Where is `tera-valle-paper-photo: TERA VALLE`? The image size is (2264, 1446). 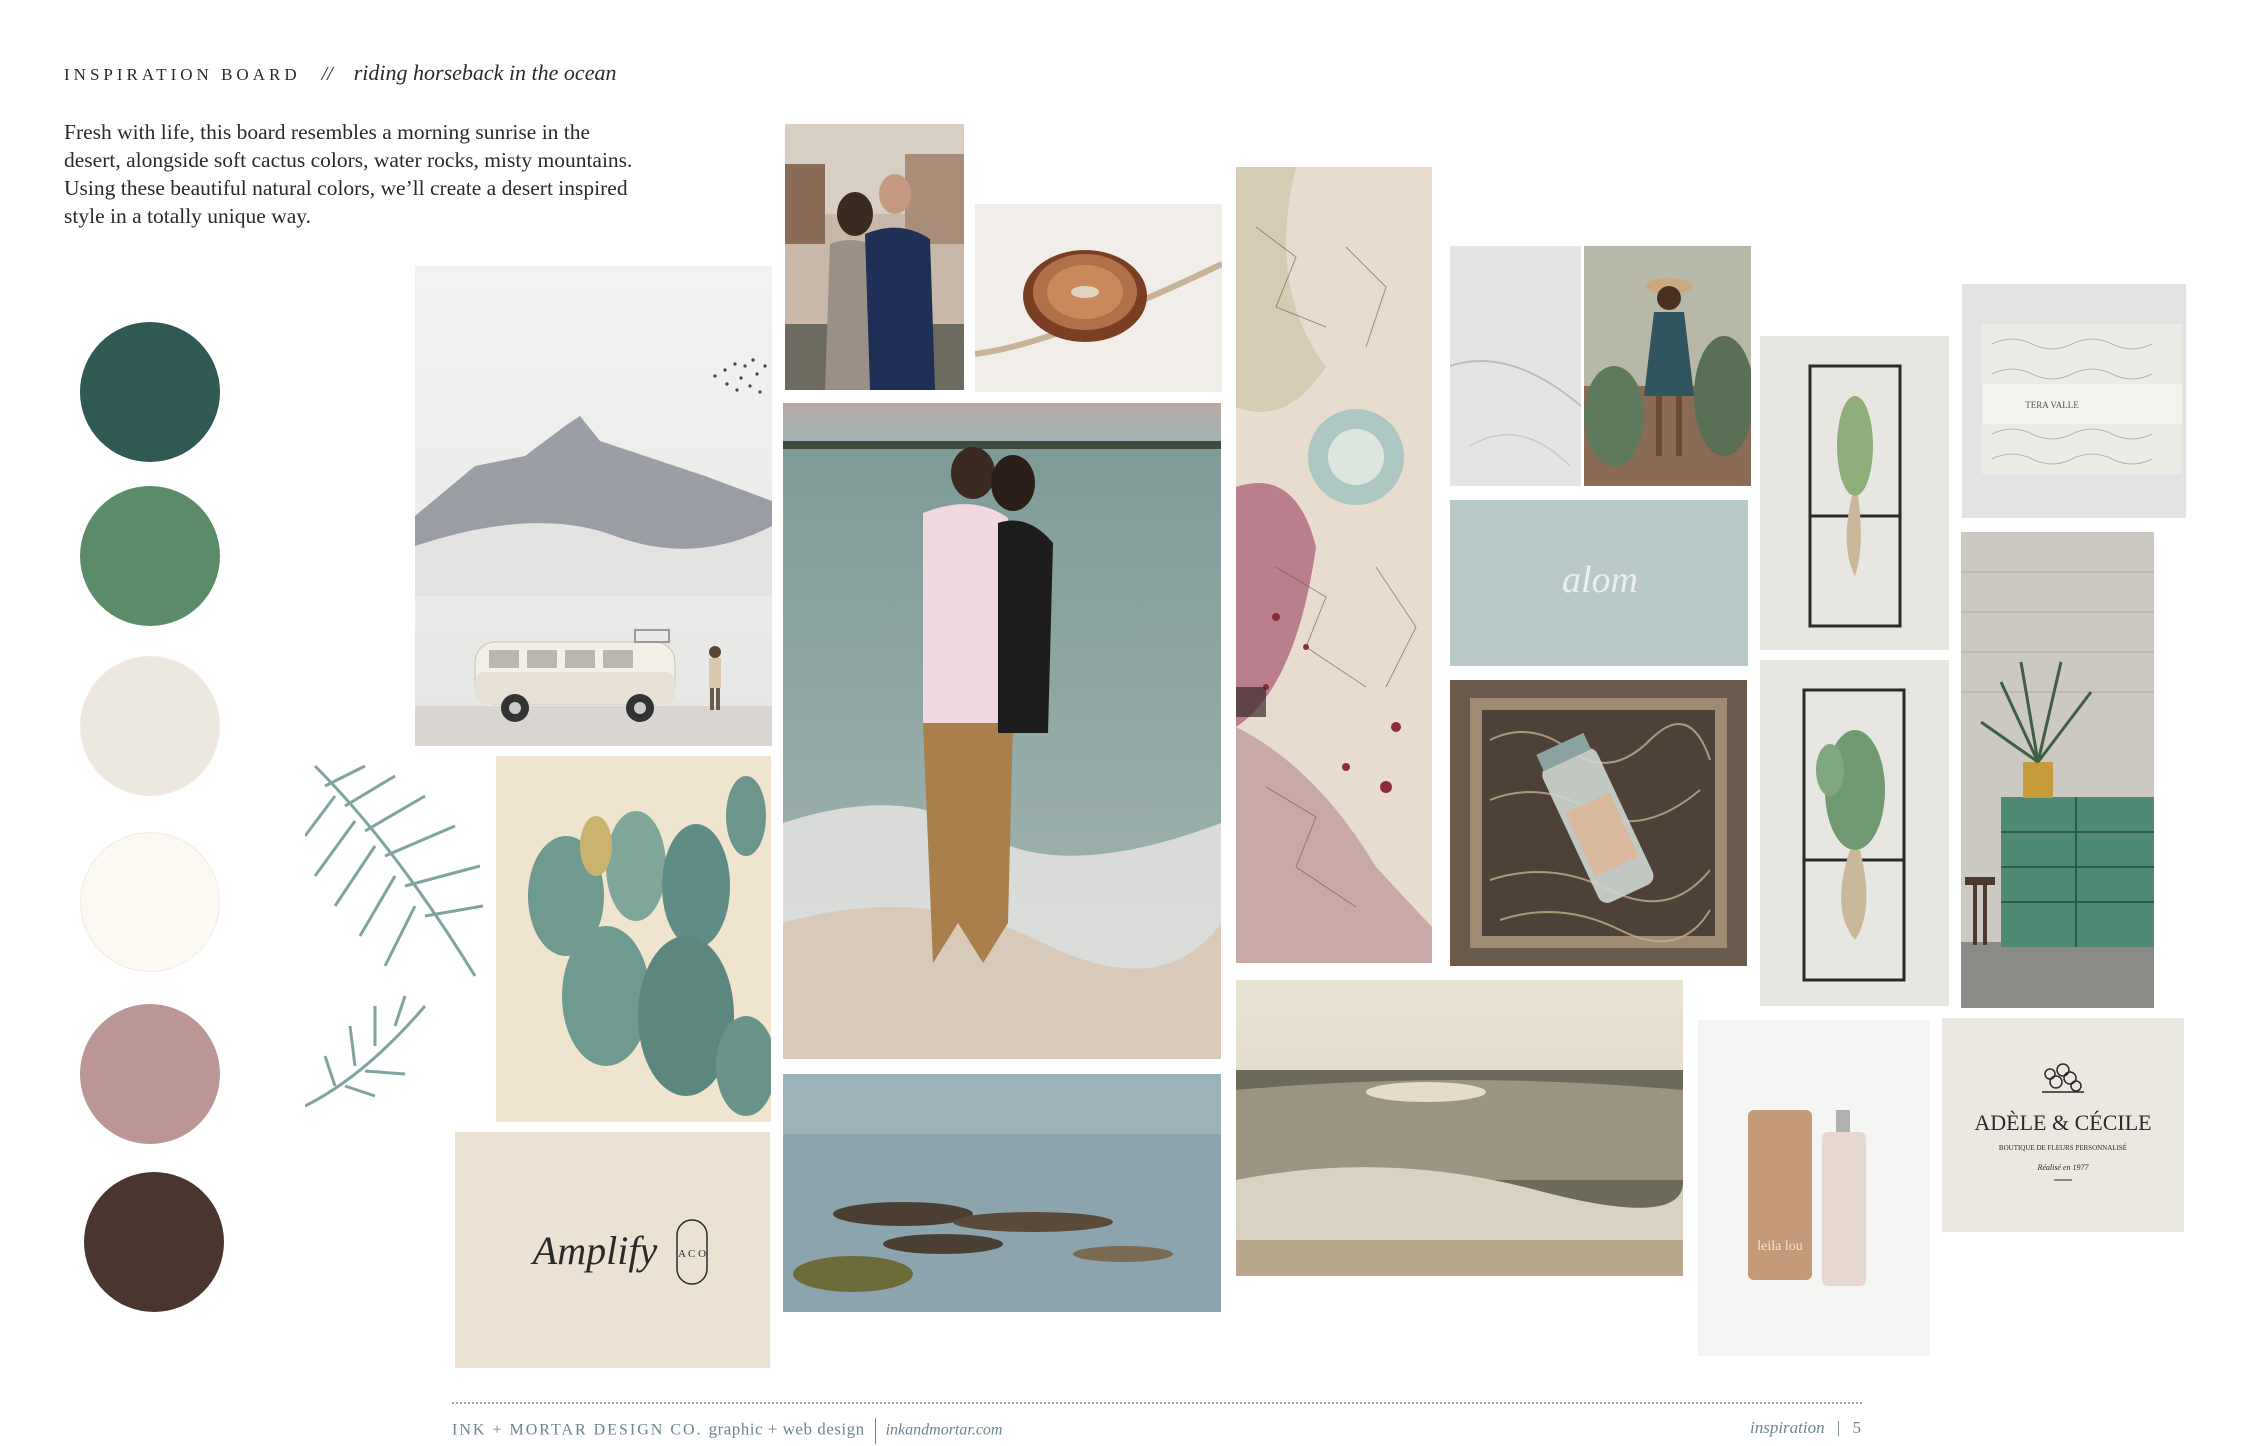
tera-valle-paper-photo: TERA VALLE is located at coordinates (2074, 401).